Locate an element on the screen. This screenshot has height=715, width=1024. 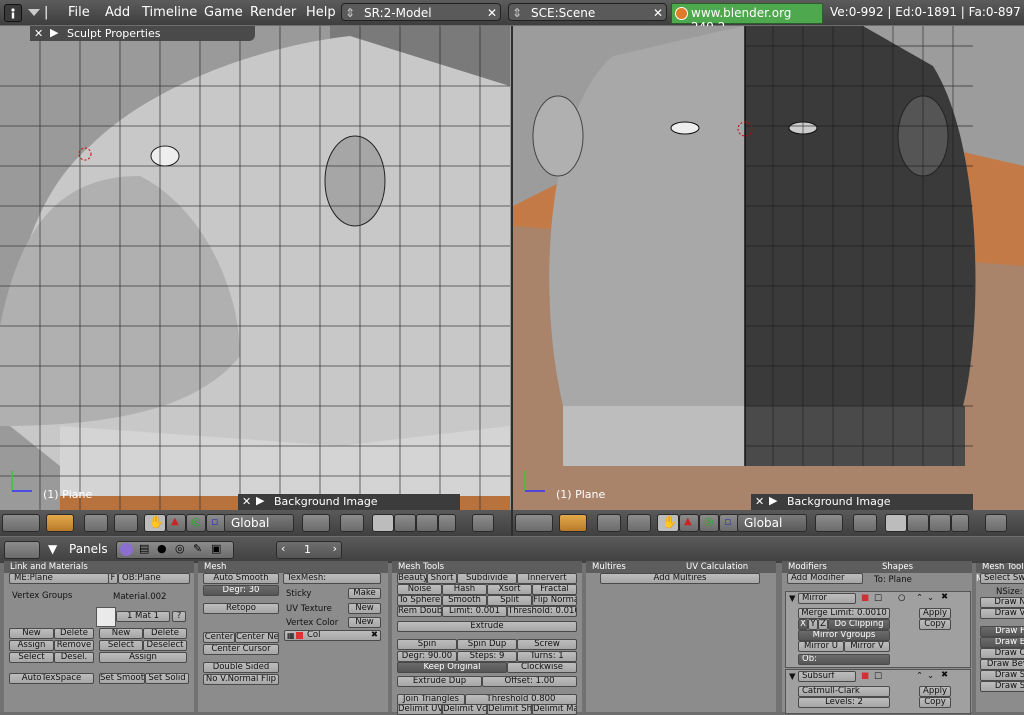
delimit-vcol-toggle: Delimit Vco is located at coordinates (464, 709).